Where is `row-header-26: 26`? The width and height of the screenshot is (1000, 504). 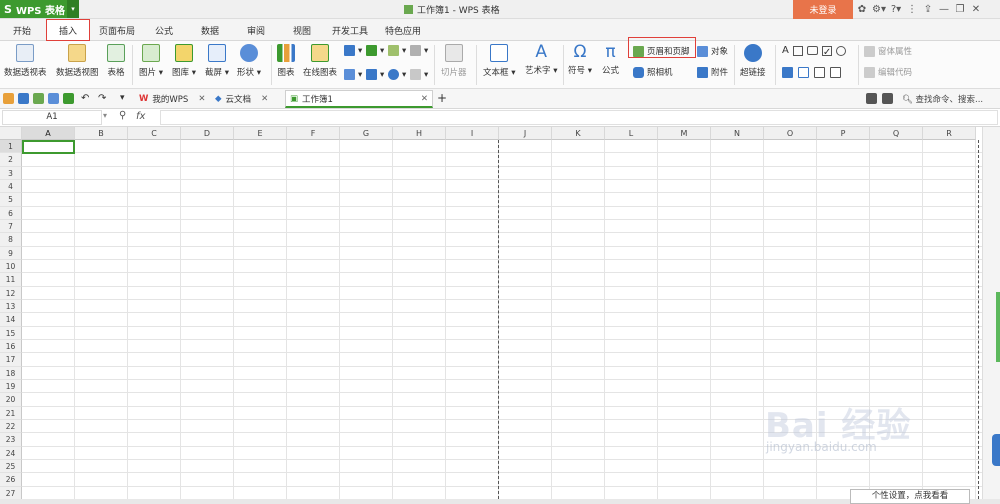 row-header-26: 26 is located at coordinates (11, 480).